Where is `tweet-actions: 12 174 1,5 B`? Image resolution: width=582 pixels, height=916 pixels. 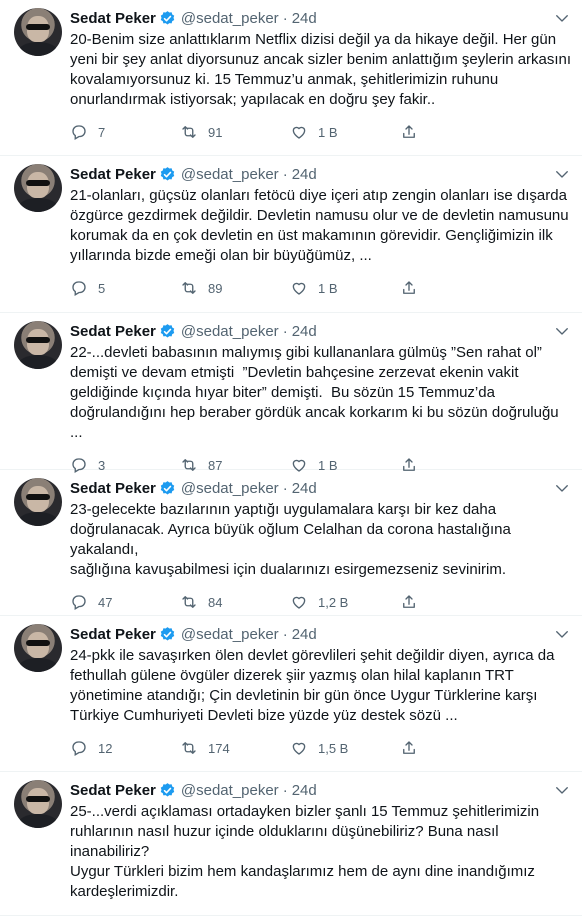
tweet-actions: 12 174 1,5 B is located at coordinates (290, 748).